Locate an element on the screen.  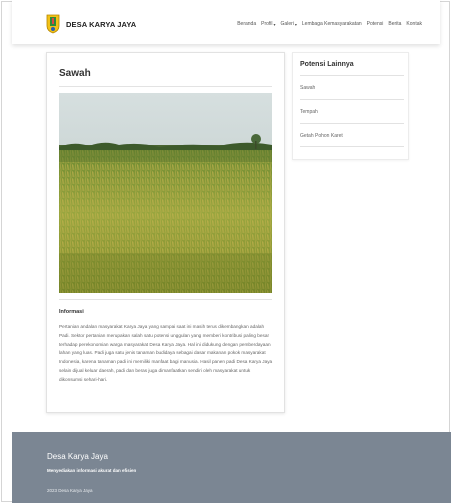
footer-subtitle: Menyediakan informasi akurat dan efisien is located at coordinates (92, 470).